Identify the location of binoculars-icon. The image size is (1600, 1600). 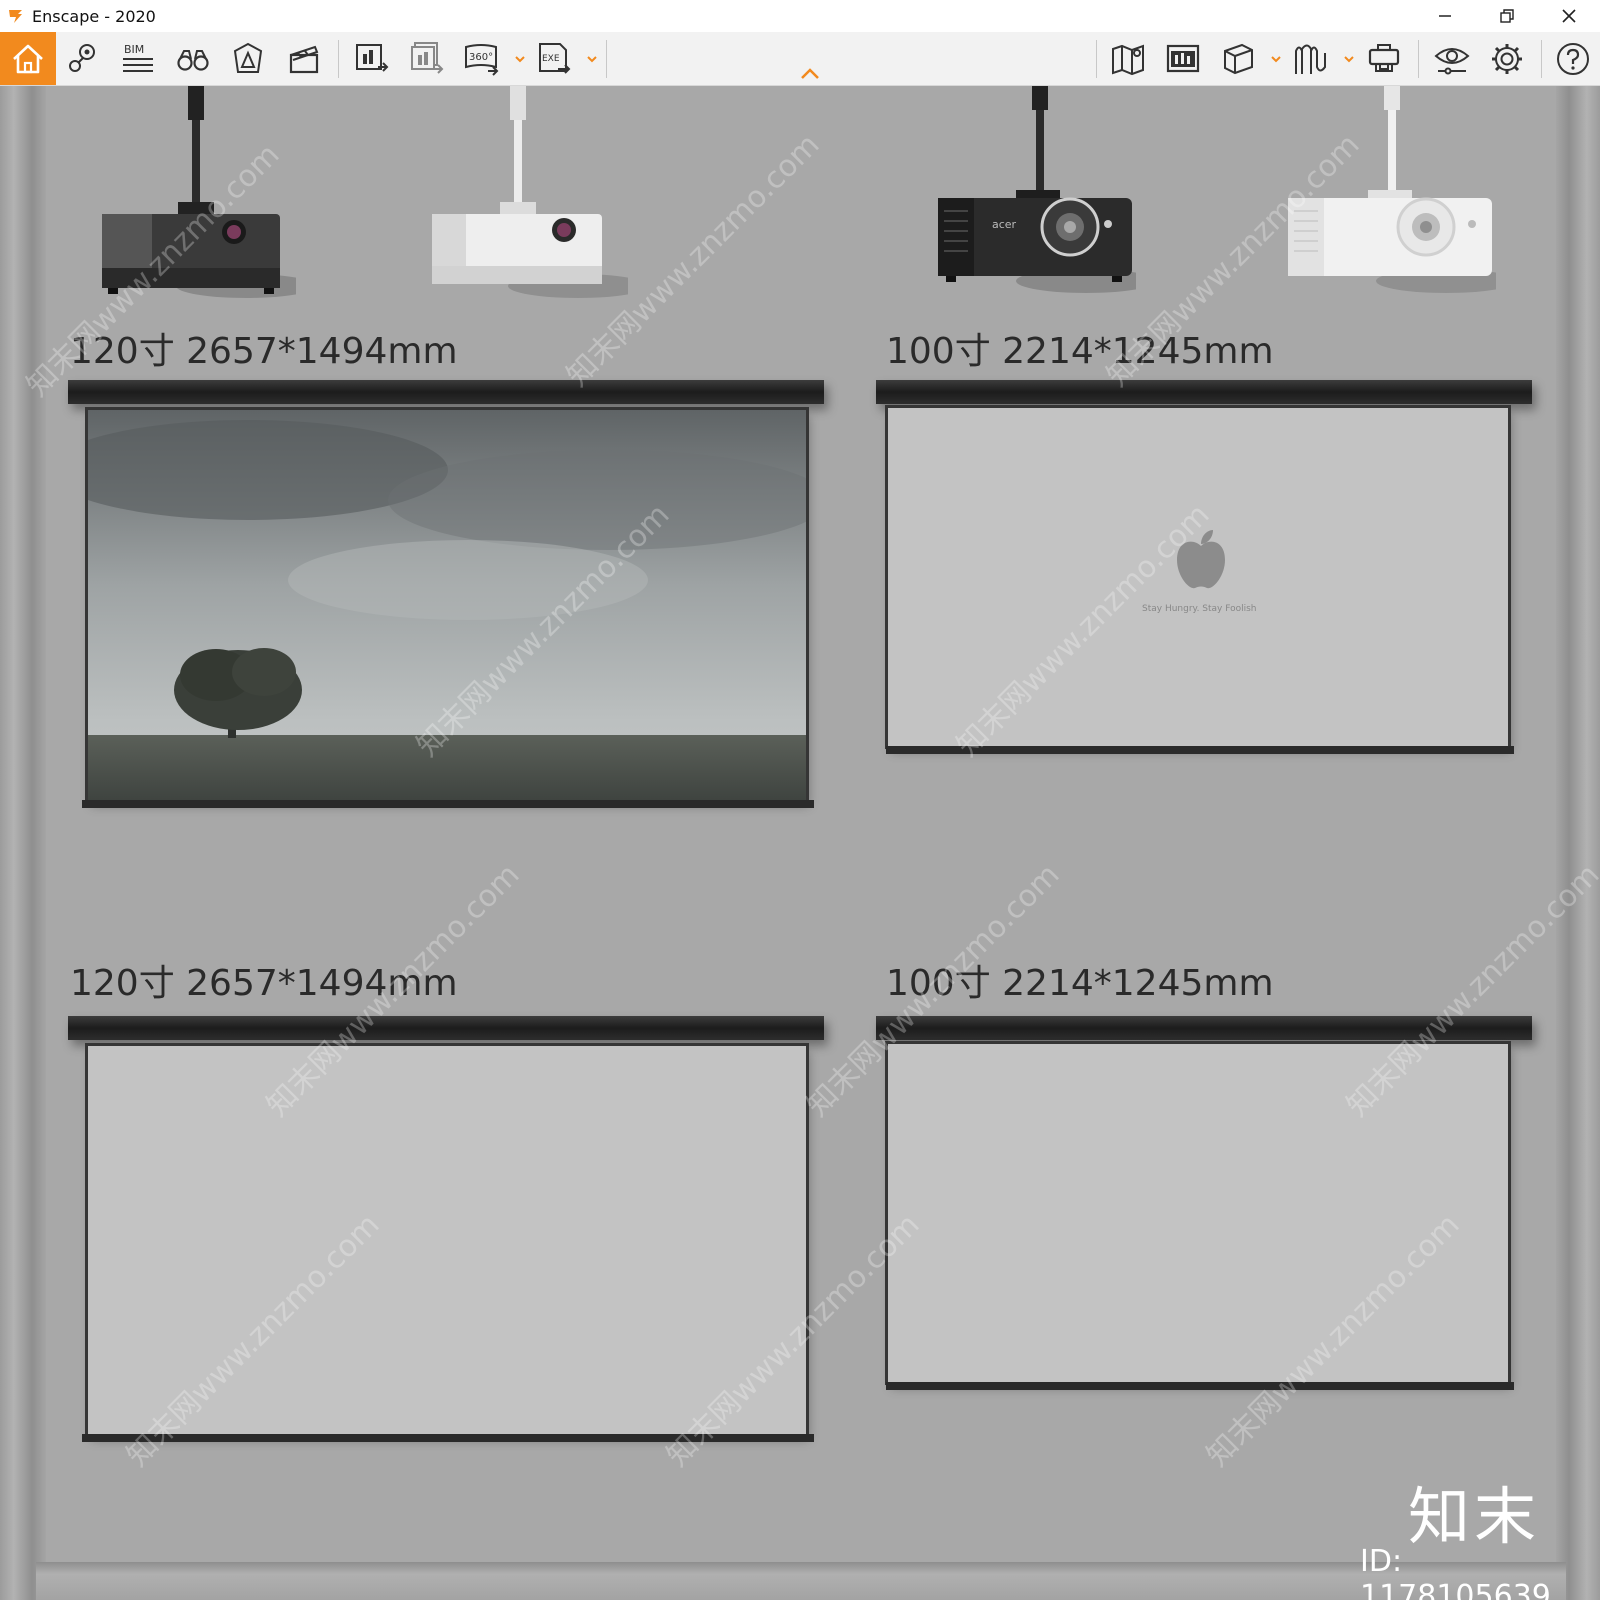
(193, 60).